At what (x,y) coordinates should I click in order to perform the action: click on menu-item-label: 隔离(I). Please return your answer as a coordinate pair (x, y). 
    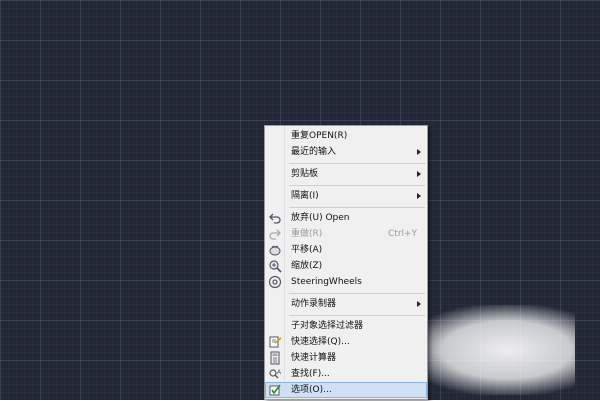
    Looking at the image, I should click on (305, 196).